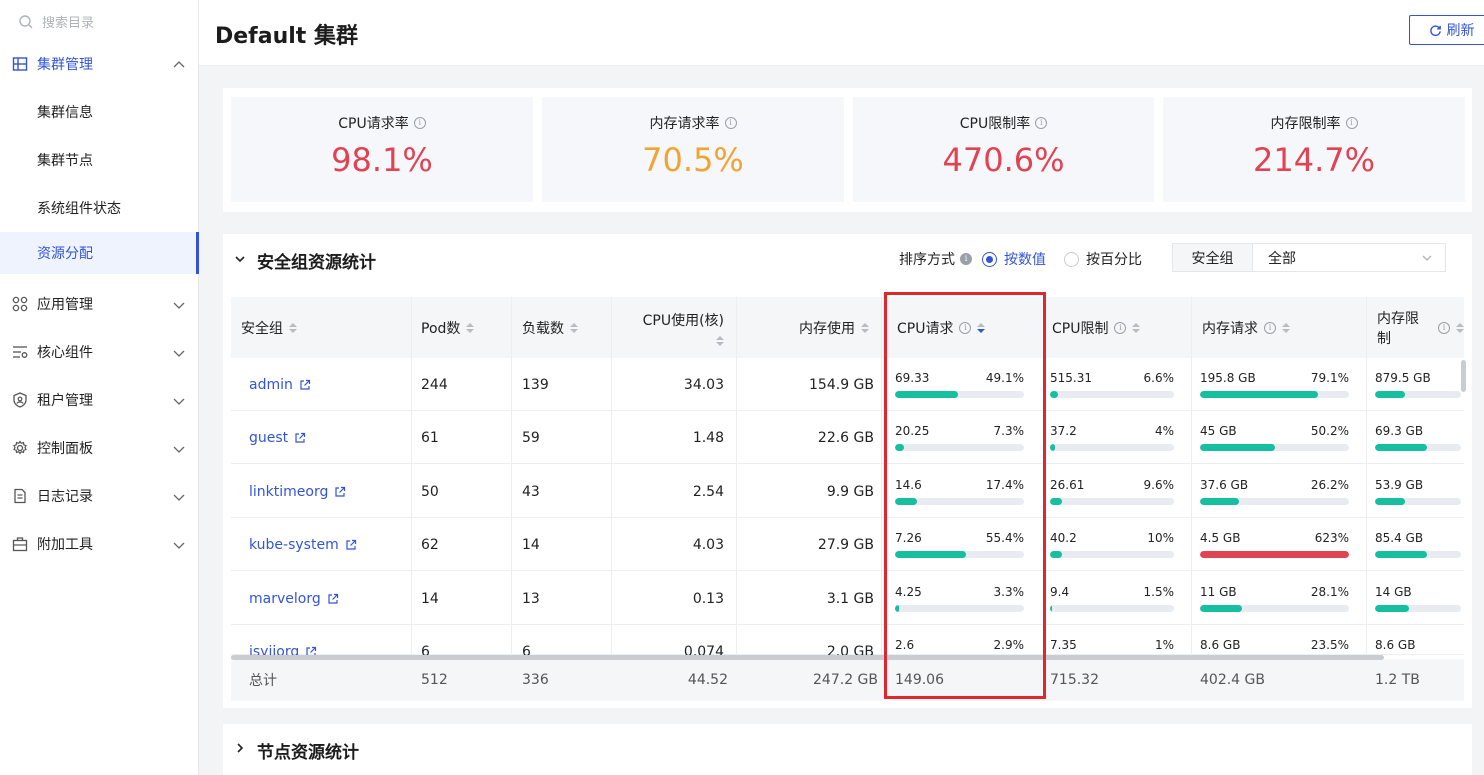  What do you see at coordinates (1397, 680) in the screenshot?
I see `total-memory-limit: 1.2 TB` at bounding box center [1397, 680].